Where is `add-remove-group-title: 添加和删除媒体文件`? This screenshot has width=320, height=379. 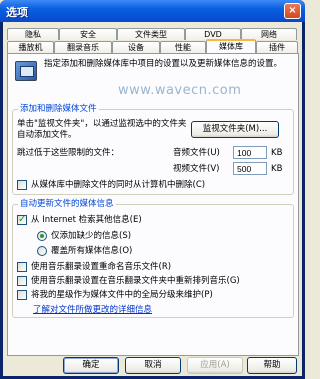
add-remove-group-title: 添加和删除媒体文件 is located at coordinates (58, 109).